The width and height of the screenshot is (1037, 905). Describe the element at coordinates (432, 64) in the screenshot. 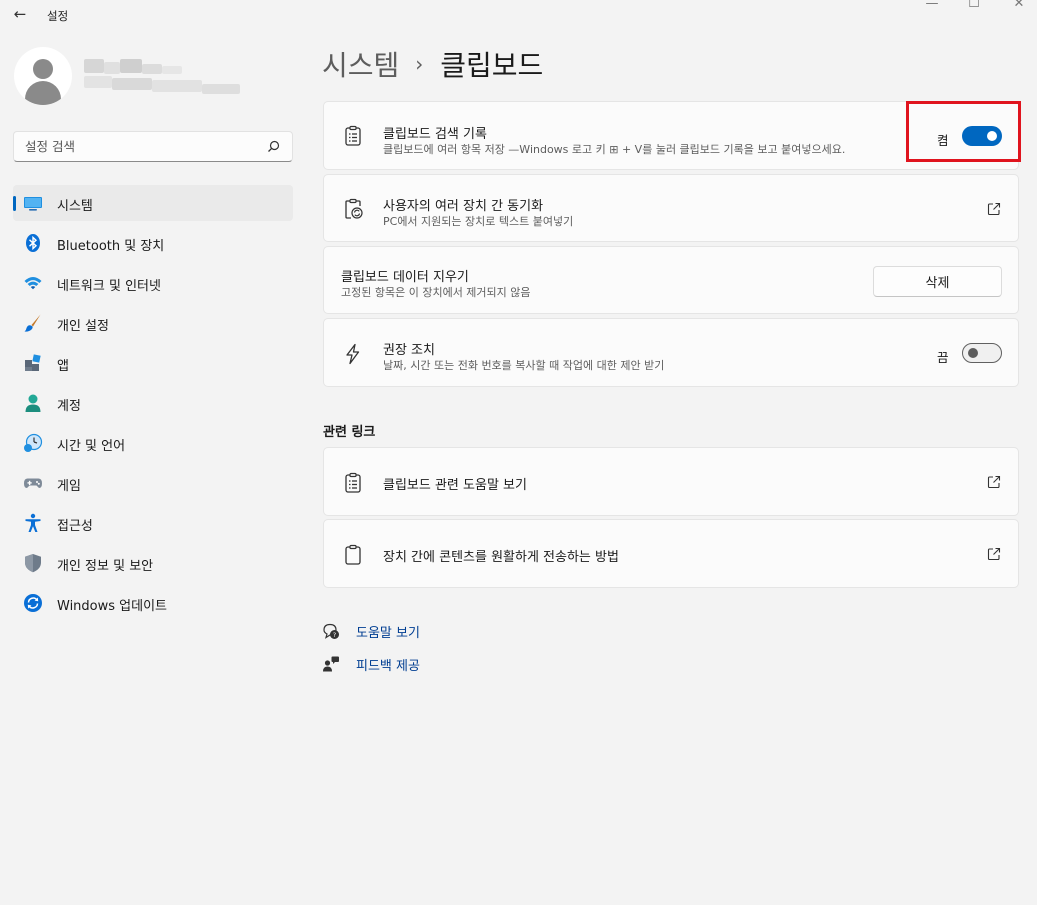

I see `breadcrumb: 시스템 › 클립보드` at that location.